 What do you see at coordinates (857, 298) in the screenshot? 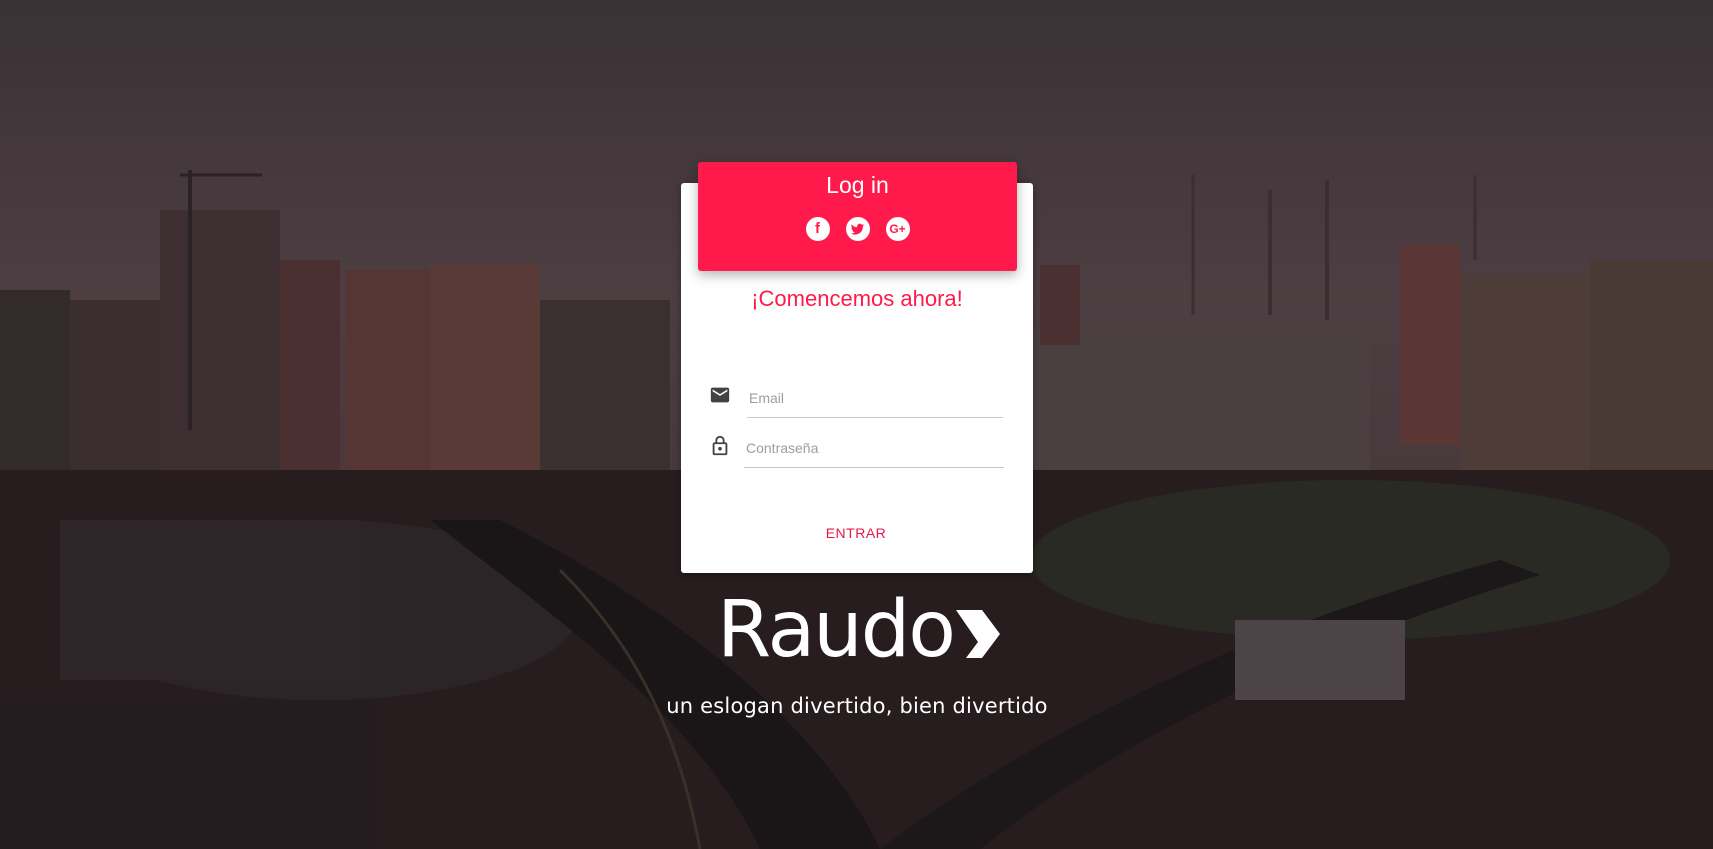
I see `login-subtitle: ¡Comencemos ahora!` at bounding box center [857, 298].